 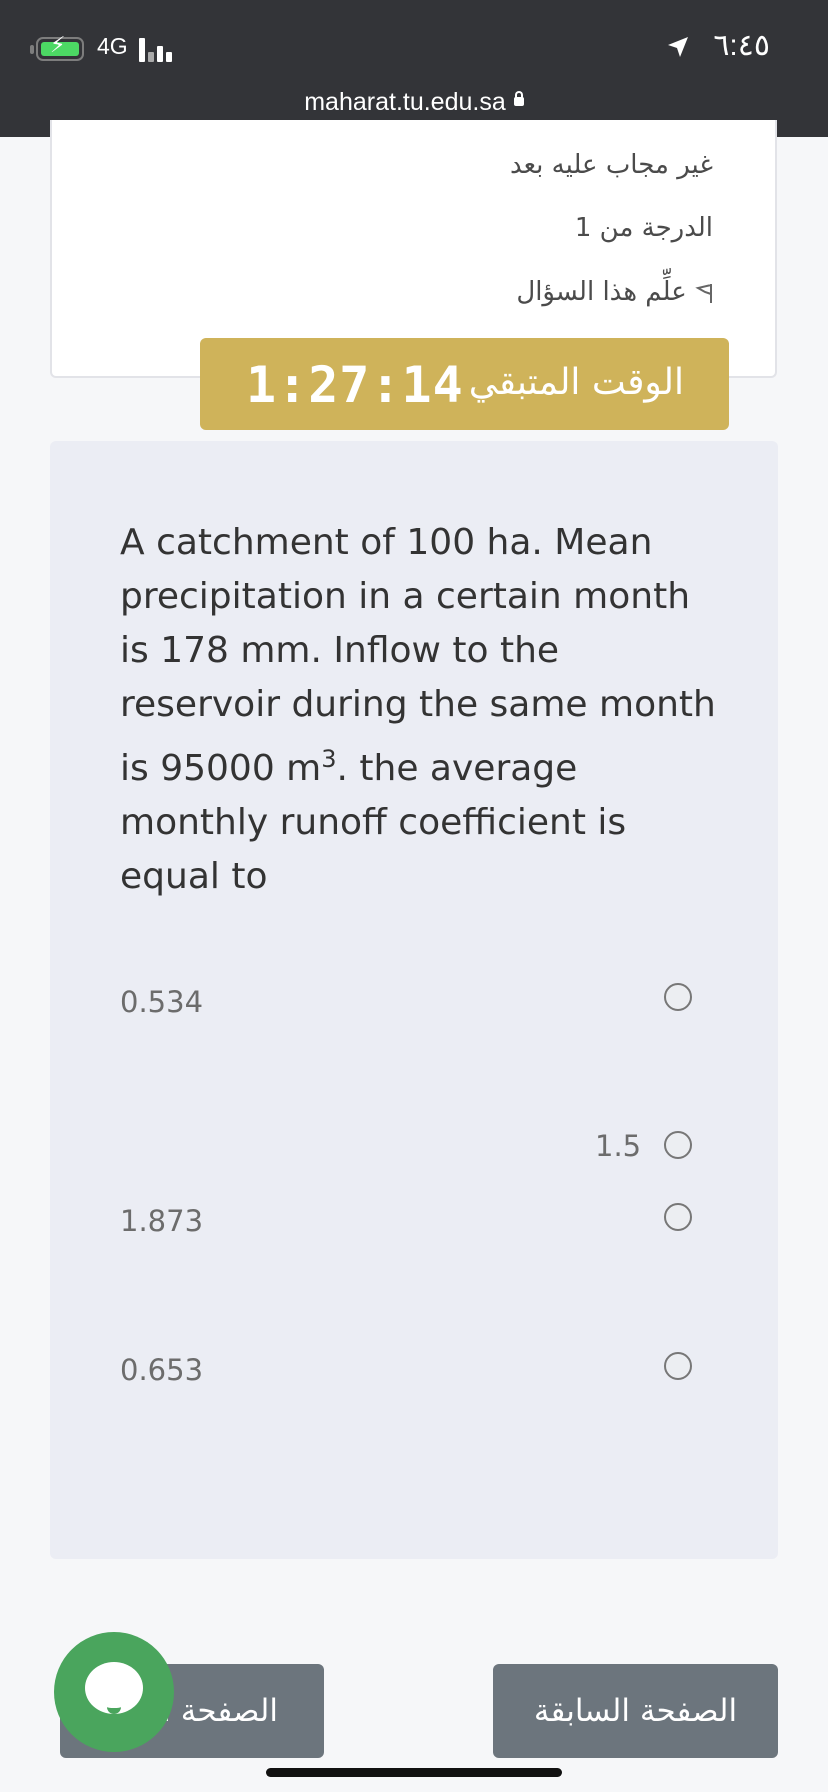 What do you see at coordinates (618, 1146) in the screenshot?
I see `answer-label-2: 1.5` at bounding box center [618, 1146].